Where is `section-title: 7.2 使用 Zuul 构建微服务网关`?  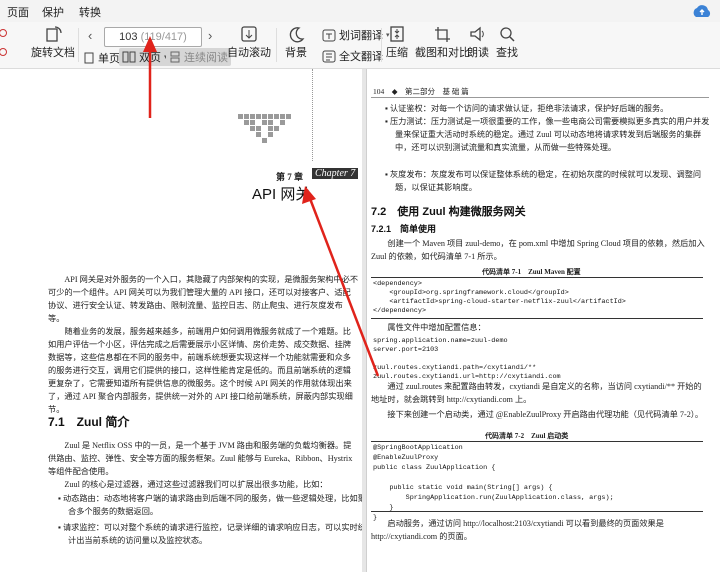 section-title: 7.2 使用 Zuul 构建微服务网关 is located at coordinates (448, 212).